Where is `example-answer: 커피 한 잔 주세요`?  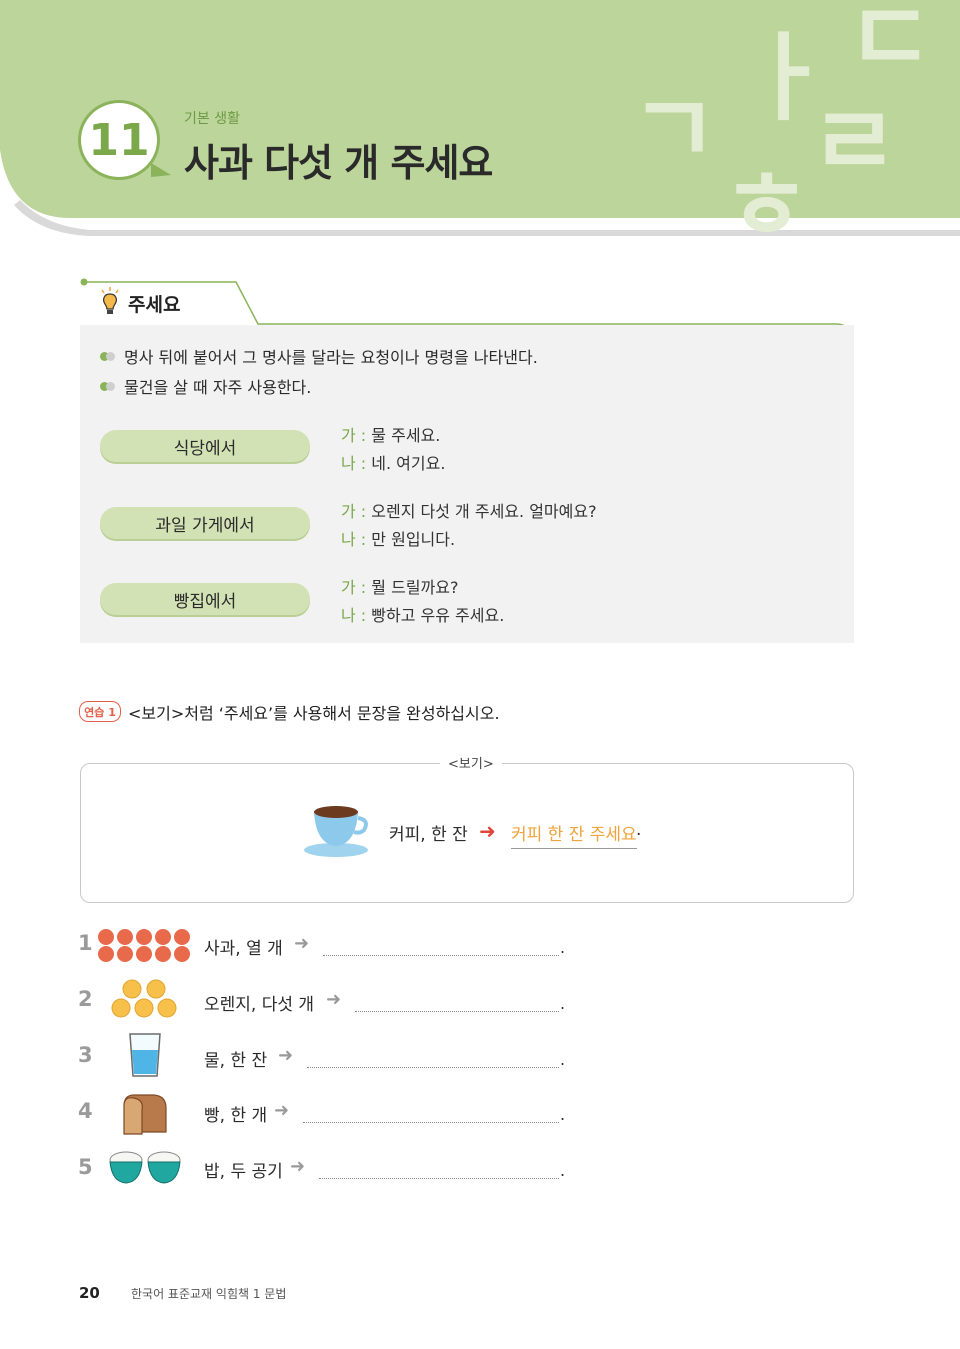 example-answer: 커피 한 잔 주세요 is located at coordinates (574, 835).